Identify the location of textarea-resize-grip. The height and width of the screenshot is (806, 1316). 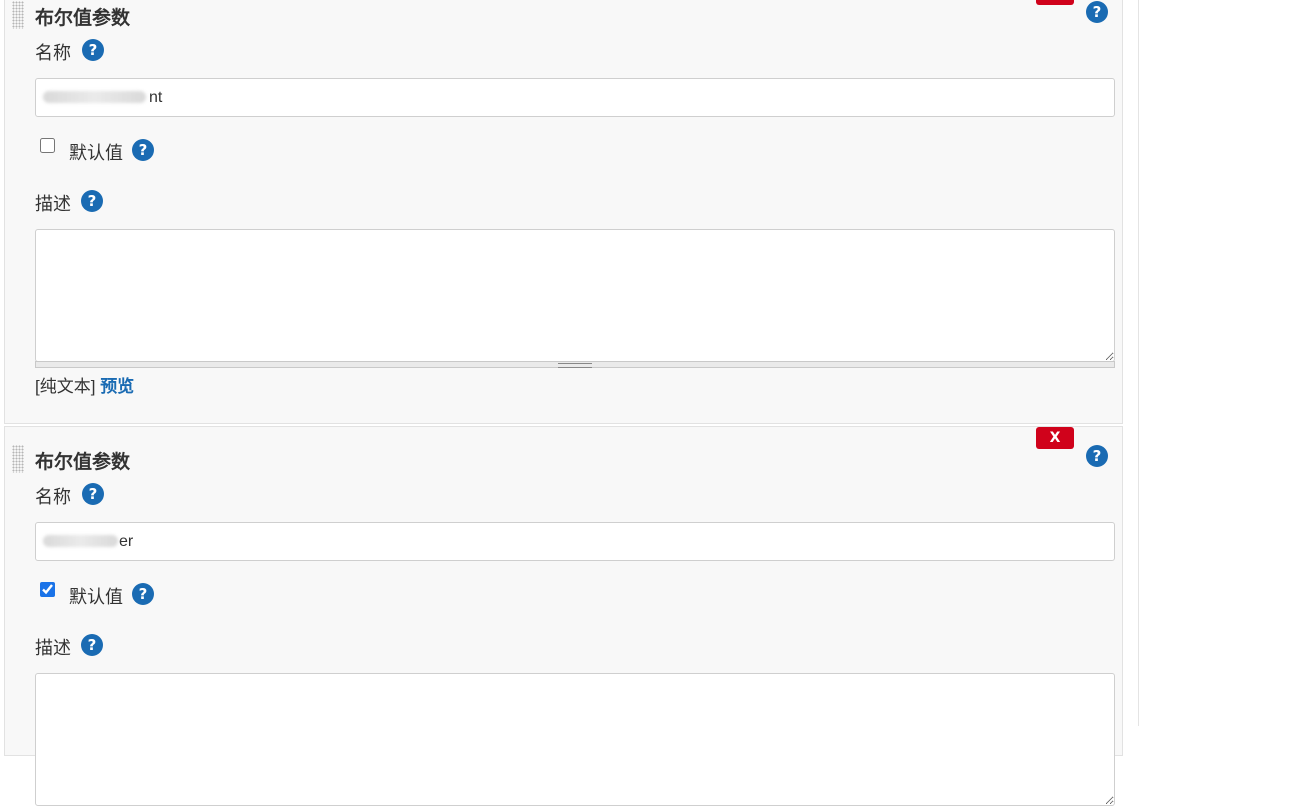
(575, 364).